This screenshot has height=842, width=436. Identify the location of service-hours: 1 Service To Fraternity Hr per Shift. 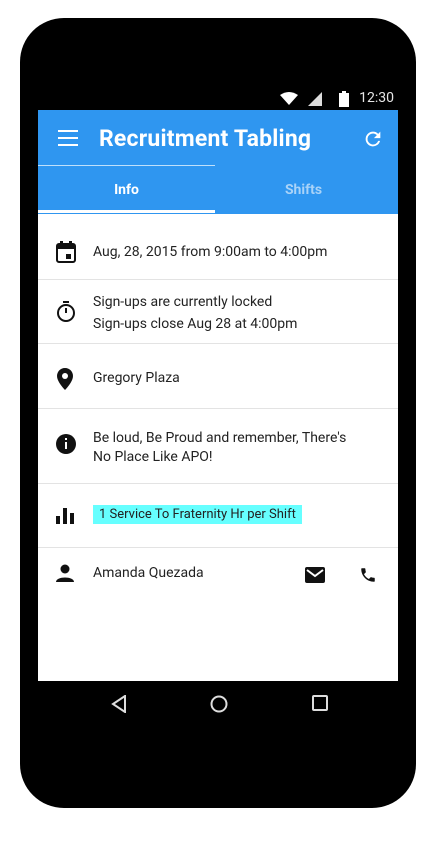
(197, 514).